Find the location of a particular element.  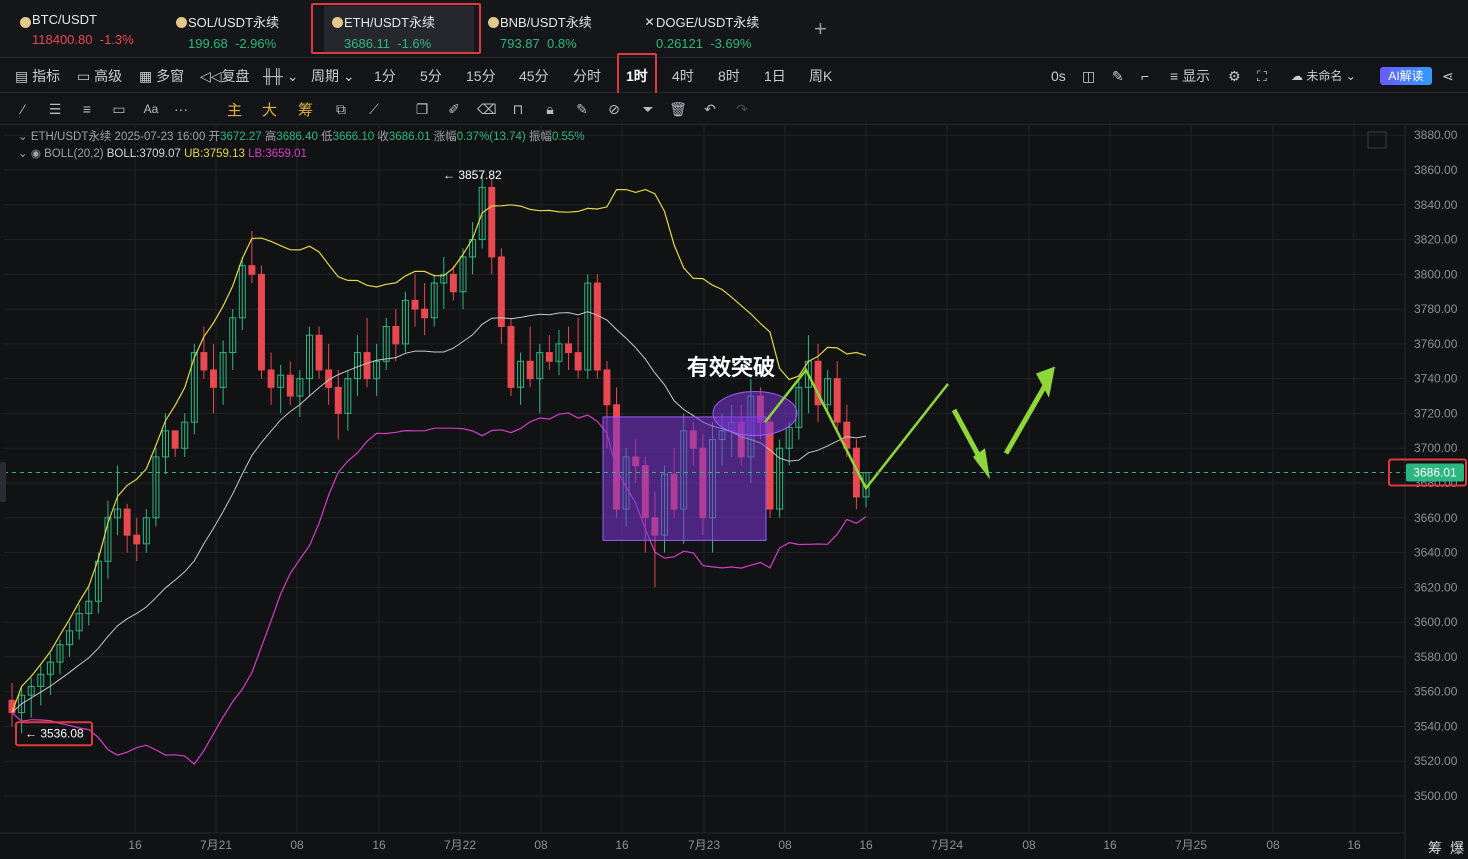

auto-draw-icon: ⧉ is located at coordinates (341, 109).